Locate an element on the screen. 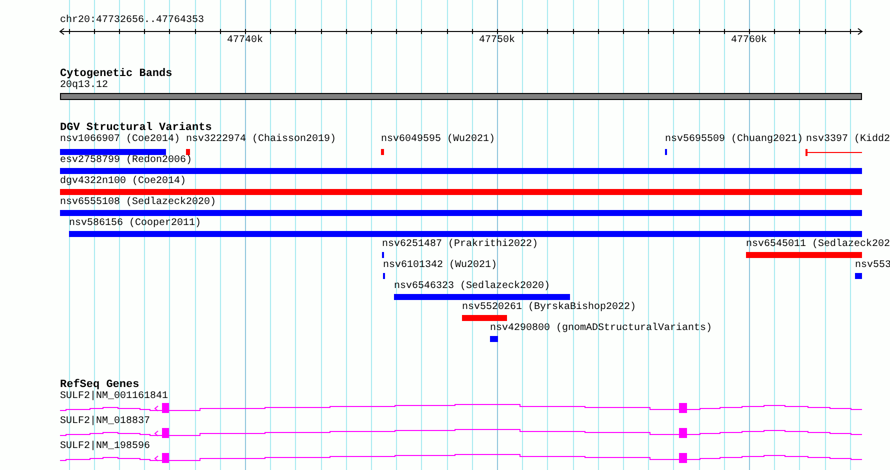 This screenshot has width=890, height=470. region-title: chr20:47732656..47764353 is located at coordinates (132, 21).